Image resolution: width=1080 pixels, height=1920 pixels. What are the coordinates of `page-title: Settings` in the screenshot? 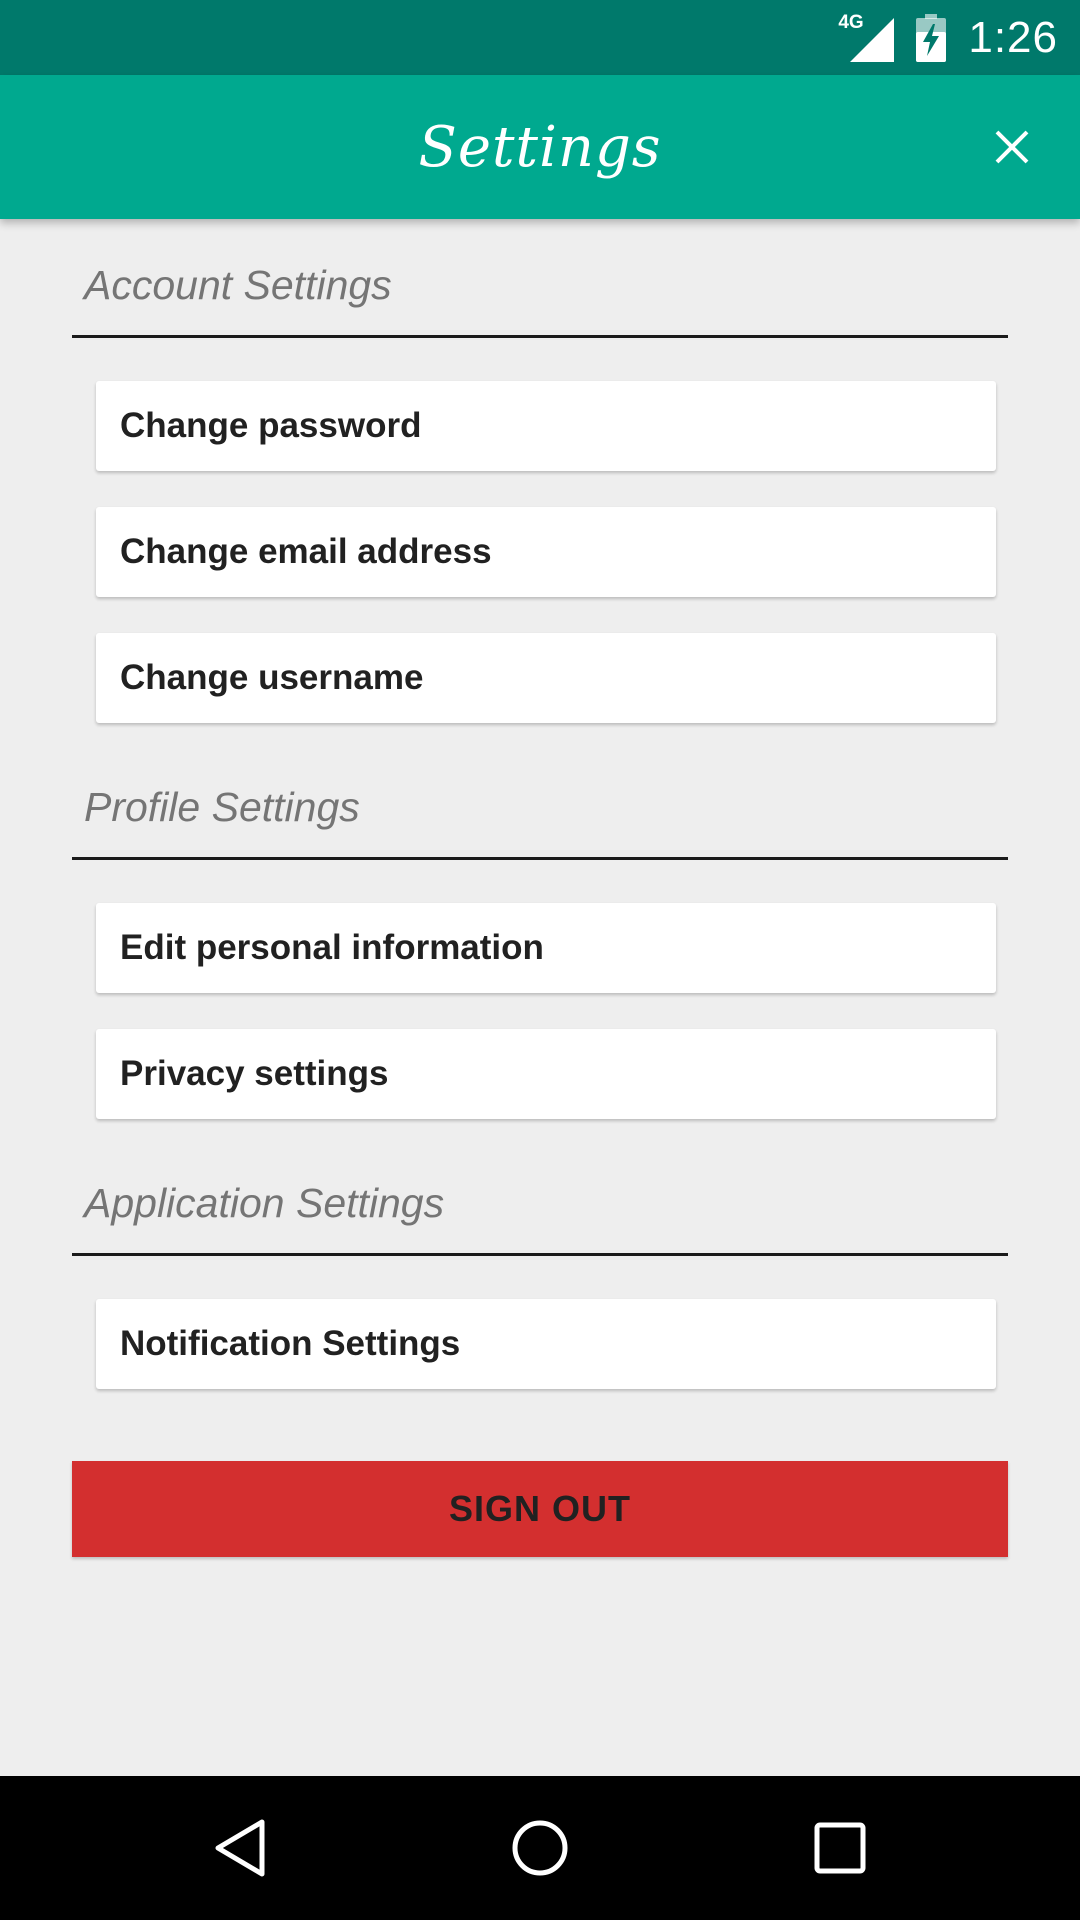 It's located at (540, 147).